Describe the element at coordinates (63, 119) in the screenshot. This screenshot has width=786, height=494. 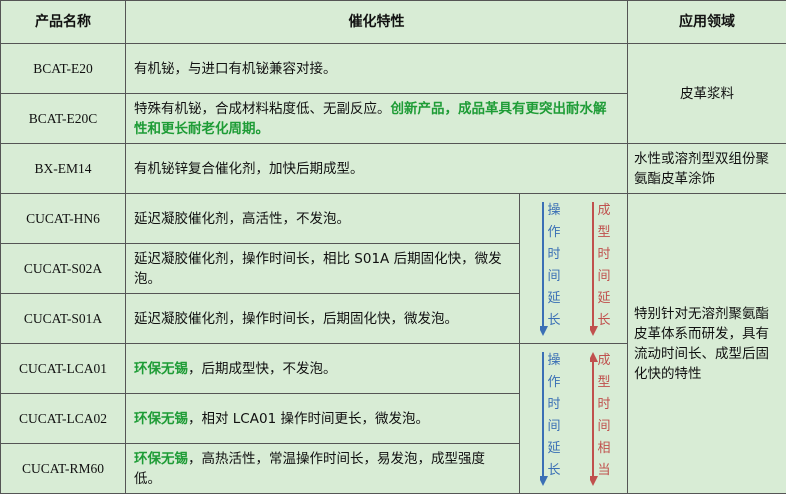
I see `product-name: BCAT-E20C` at that location.